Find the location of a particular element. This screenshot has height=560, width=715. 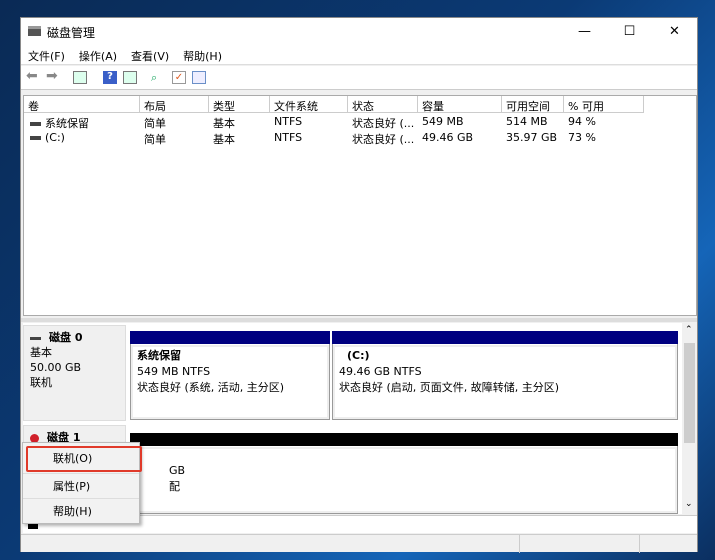

vertical-scrollbar: ⌃ ⌄ is located at coordinates (689, 418).